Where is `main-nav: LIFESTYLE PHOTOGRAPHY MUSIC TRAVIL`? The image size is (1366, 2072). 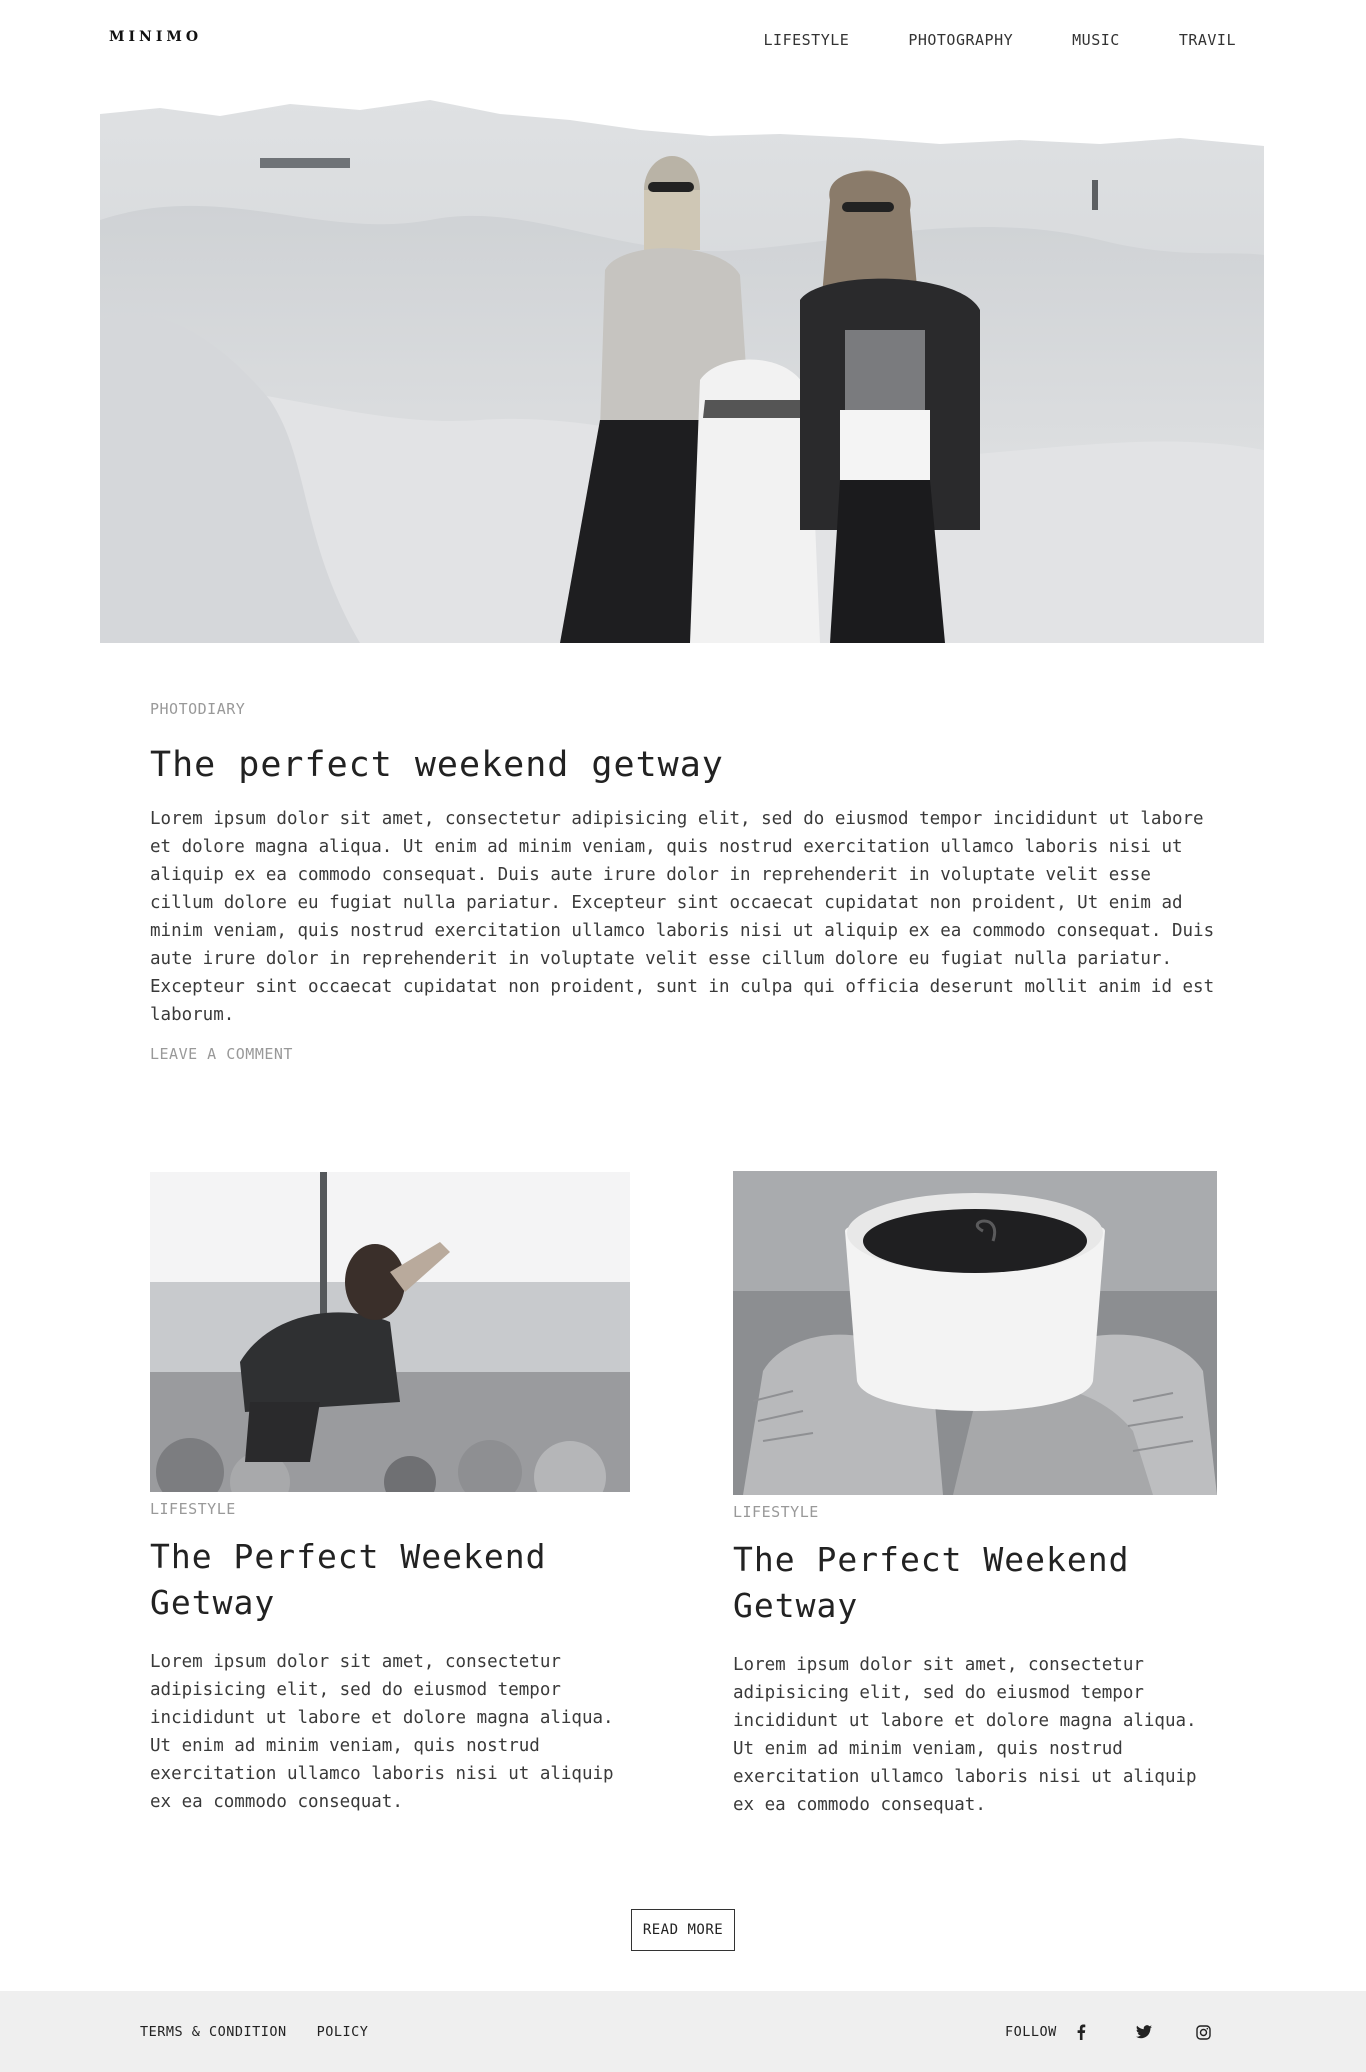
main-nav: LIFESTYLE PHOTOGRAPHY MUSIC TRAVIL is located at coordinates (970, 40).